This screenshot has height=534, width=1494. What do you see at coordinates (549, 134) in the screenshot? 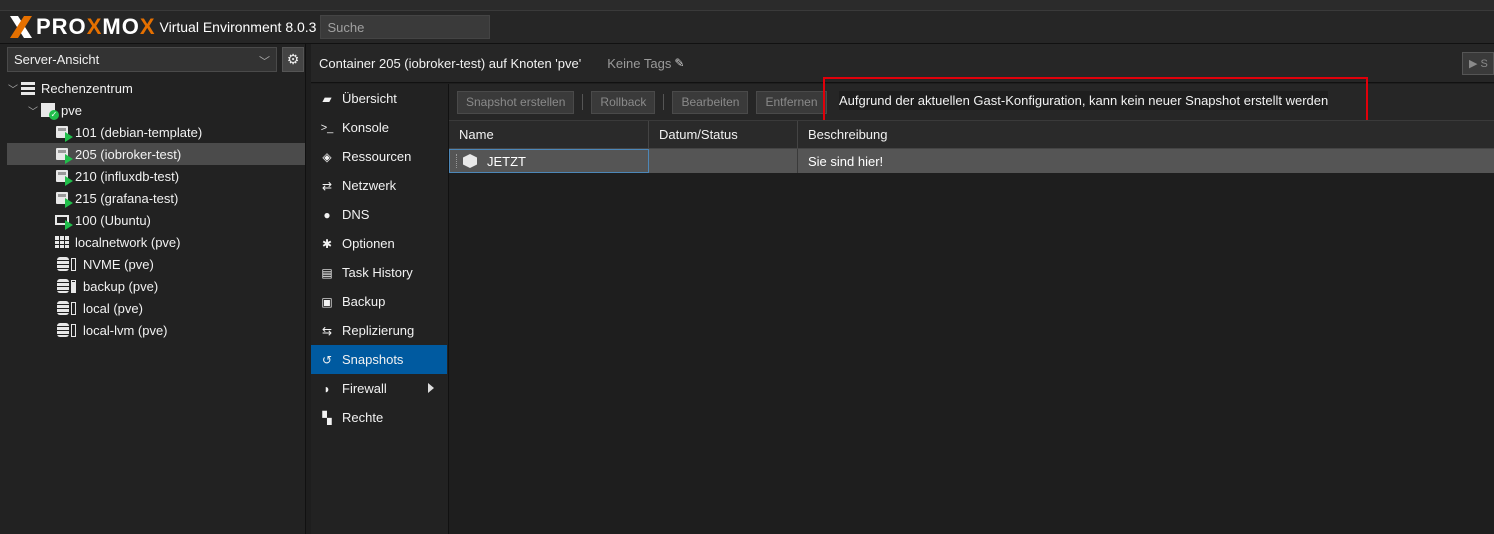
I see `column-header-name: Name` at bounding box center [549, 134].